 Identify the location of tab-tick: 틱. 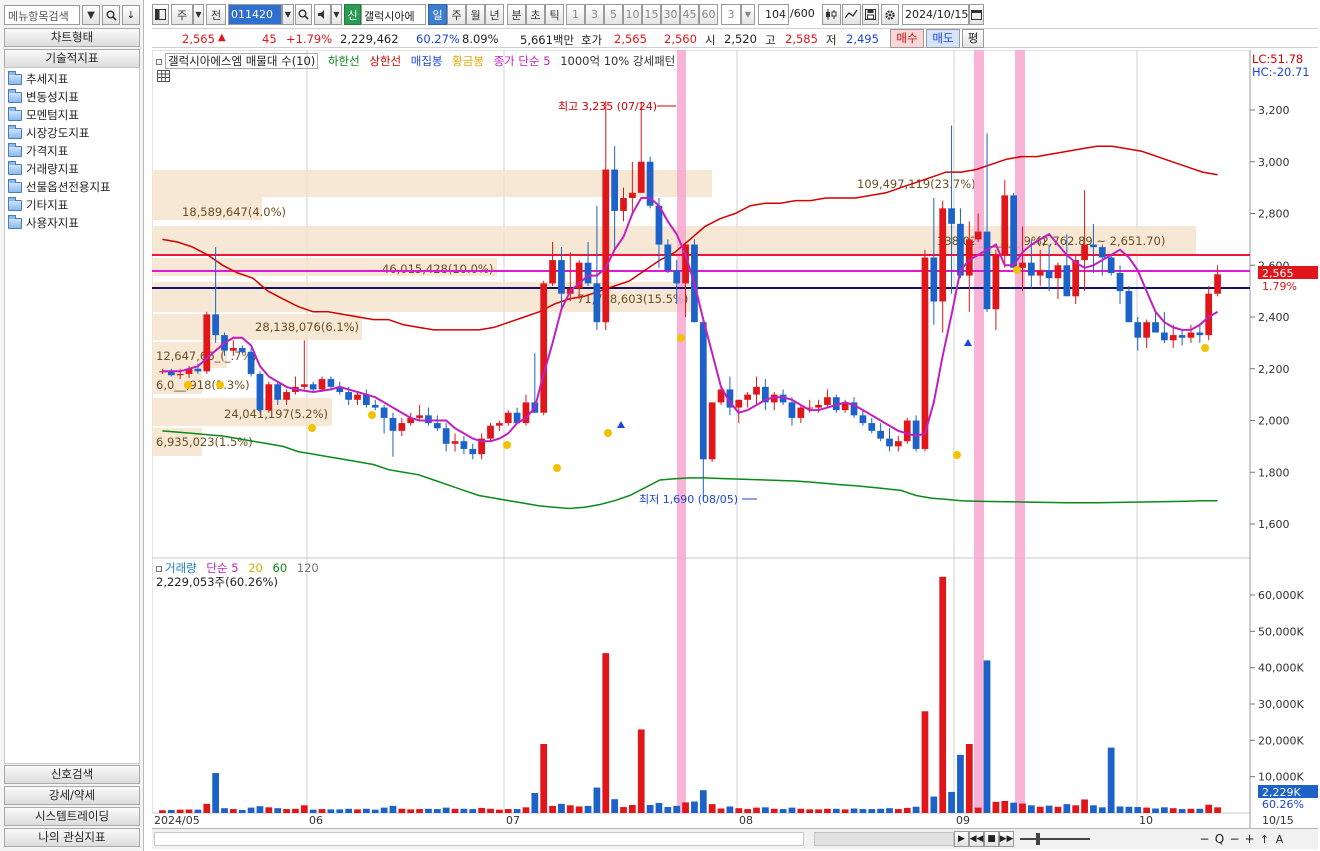
(554, 14).